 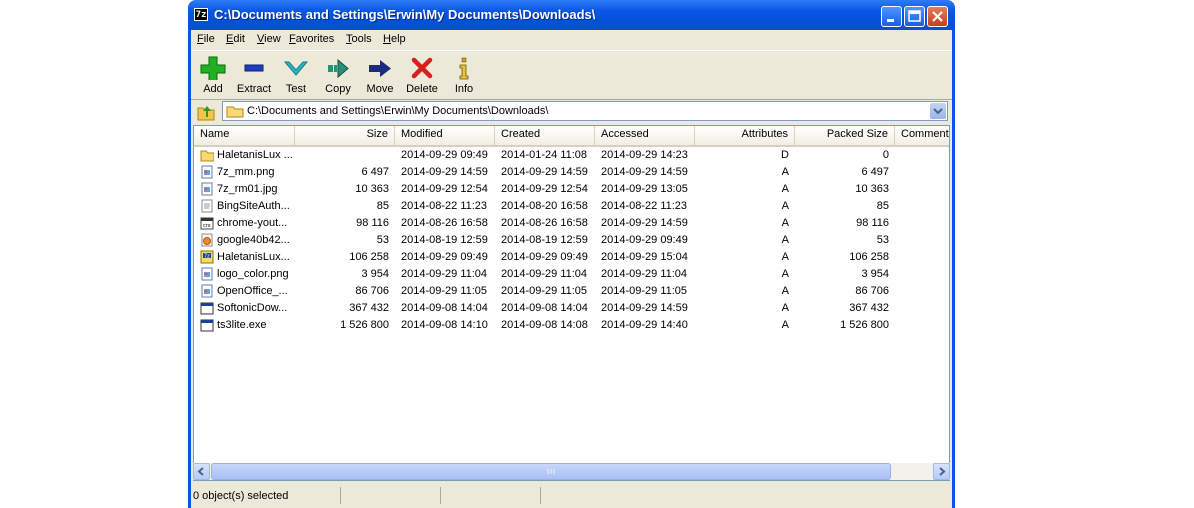 I want to click on scroll-left-button, so click(x=201, y=471).